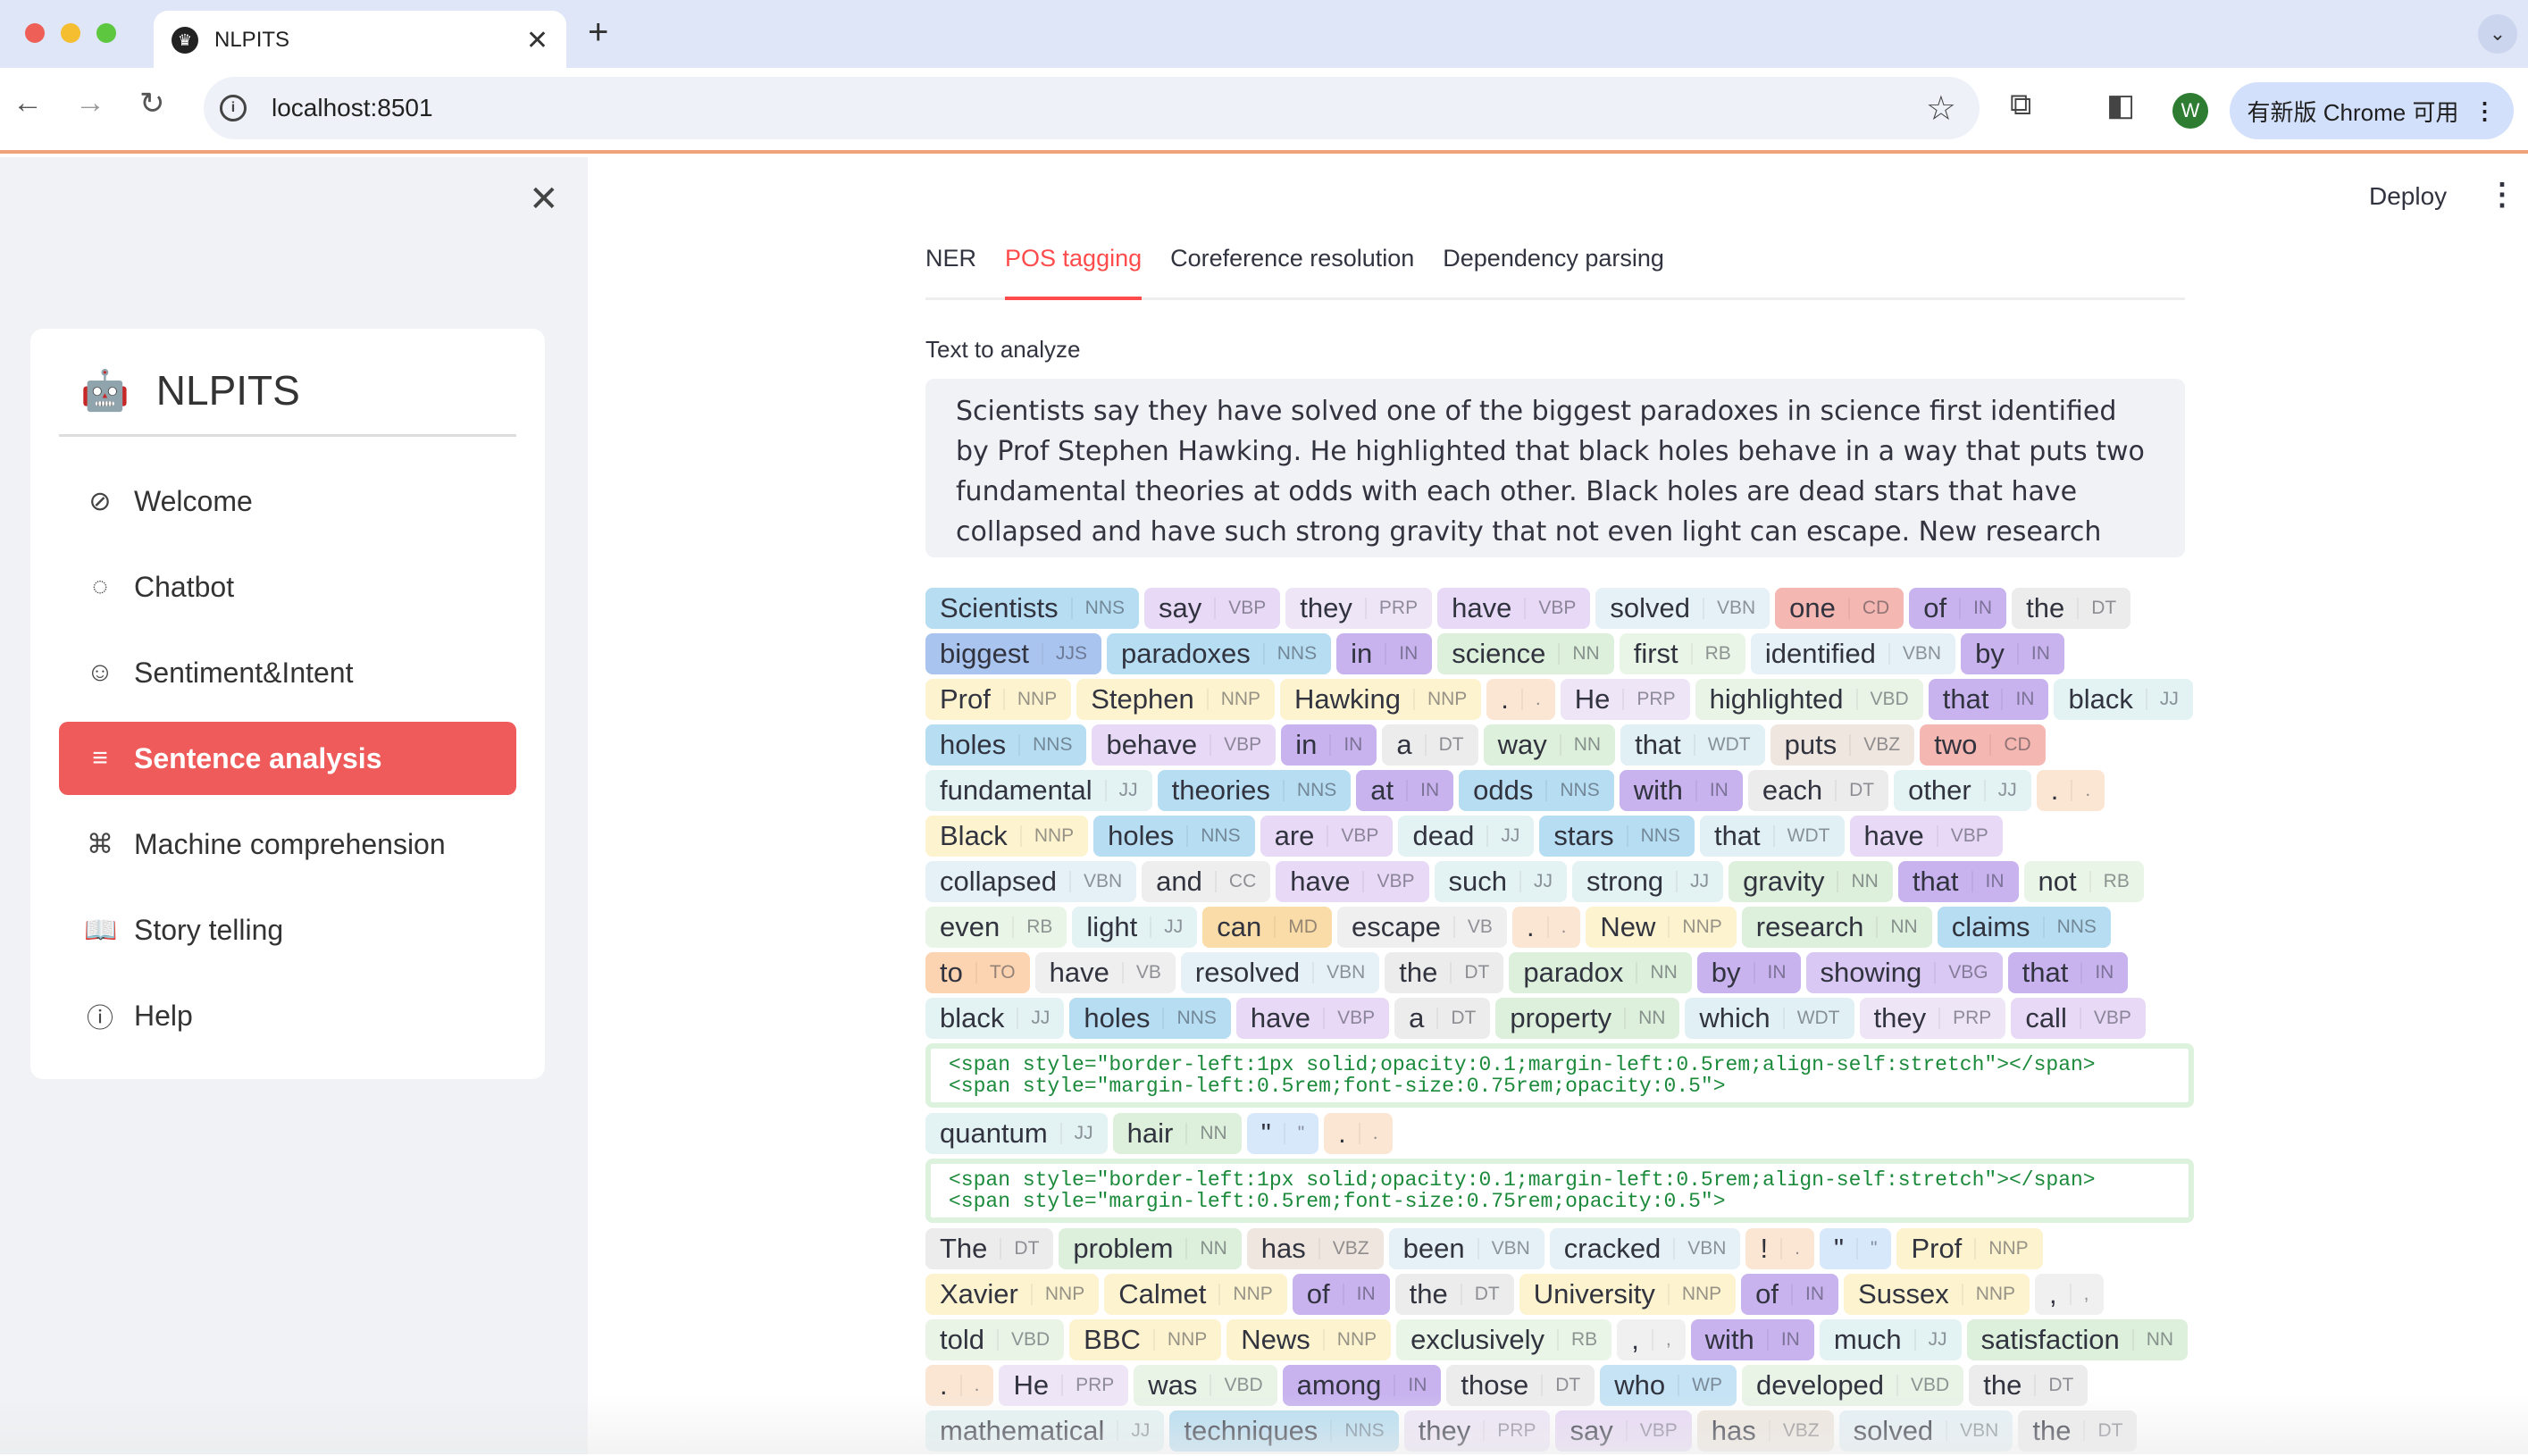  What do you see at coordinates (1162, 1294) in the screenshot?
I see `token-text: Calmet` at bounding box center [1162, 1294].